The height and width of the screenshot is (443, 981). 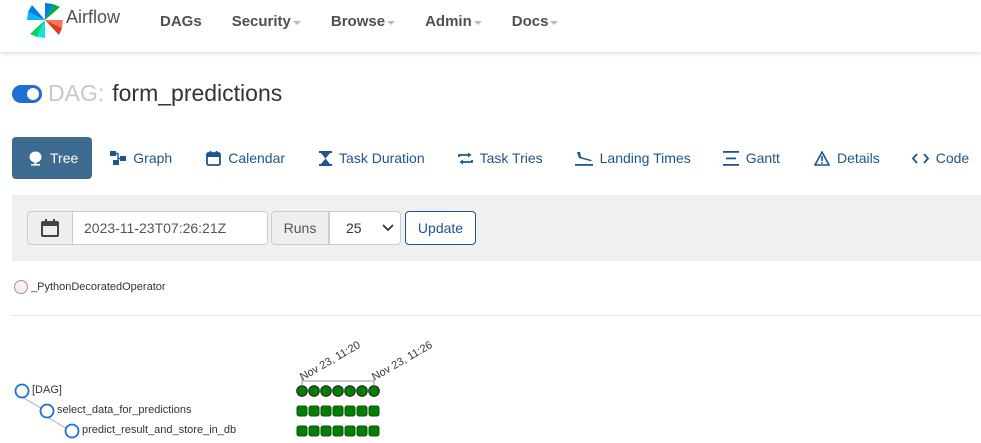 I want to click on tab-details-label: Details, so click(x=858, y=158).